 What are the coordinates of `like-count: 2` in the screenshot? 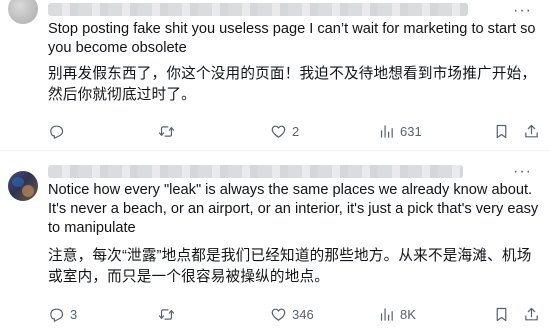 It's located at (296, 131).